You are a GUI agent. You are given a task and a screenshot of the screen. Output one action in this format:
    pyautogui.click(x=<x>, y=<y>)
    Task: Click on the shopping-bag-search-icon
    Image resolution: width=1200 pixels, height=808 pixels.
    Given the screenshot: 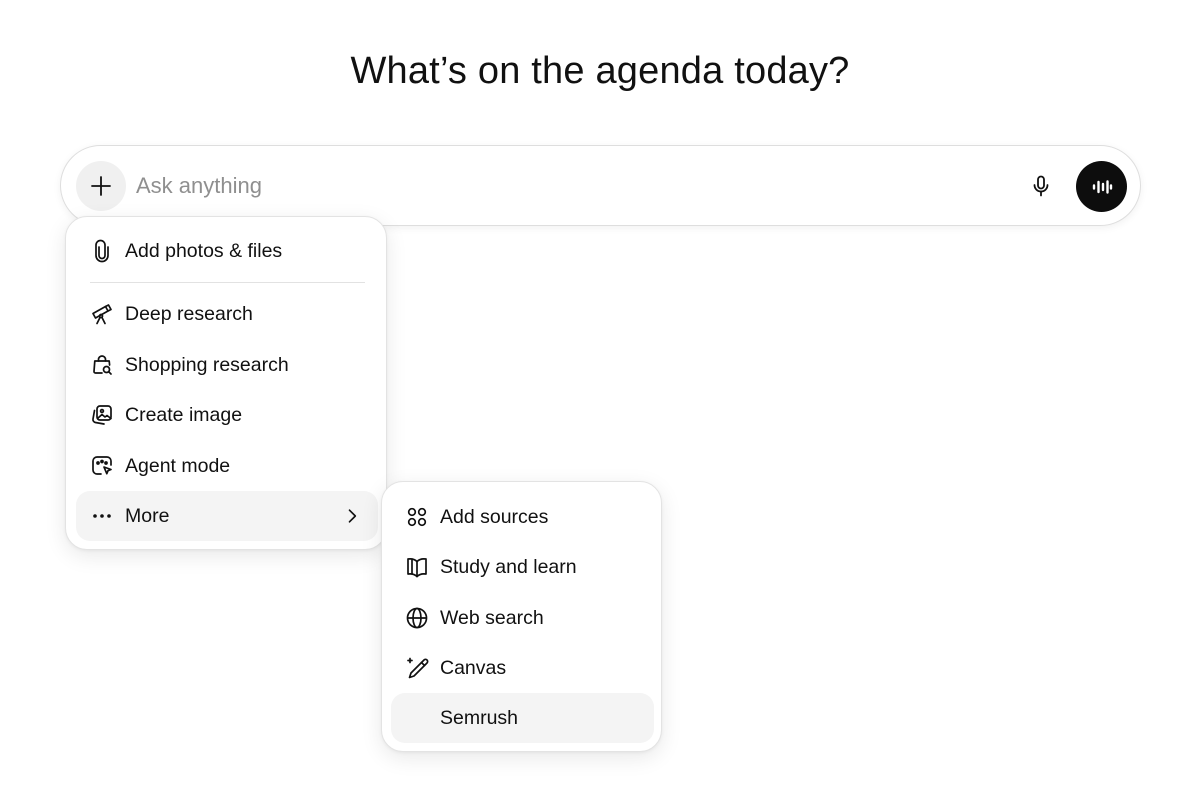 What is the action you would take?
    pyautogui.click(x=102, y=365)
    